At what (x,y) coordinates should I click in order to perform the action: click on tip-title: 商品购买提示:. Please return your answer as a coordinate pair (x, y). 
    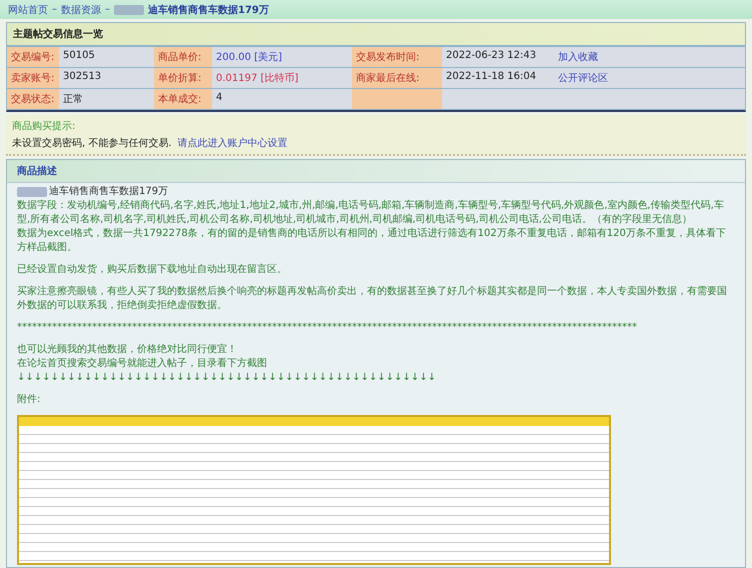
    Looking at the image, I should click on (44, 126).